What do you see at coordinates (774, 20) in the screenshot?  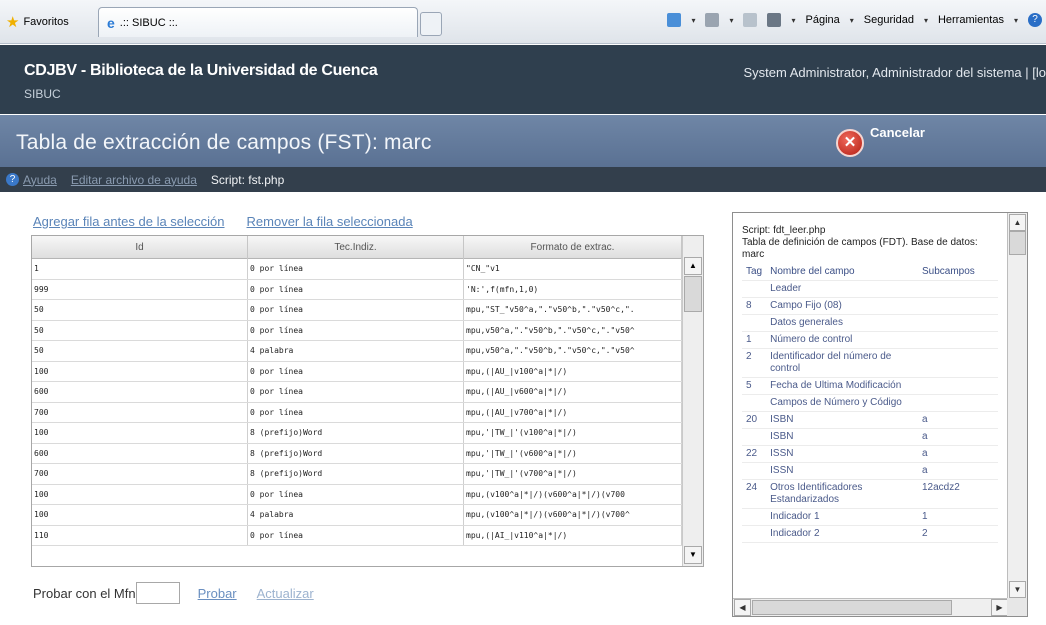 I see `print-icon` at bounding box center [774, 20].